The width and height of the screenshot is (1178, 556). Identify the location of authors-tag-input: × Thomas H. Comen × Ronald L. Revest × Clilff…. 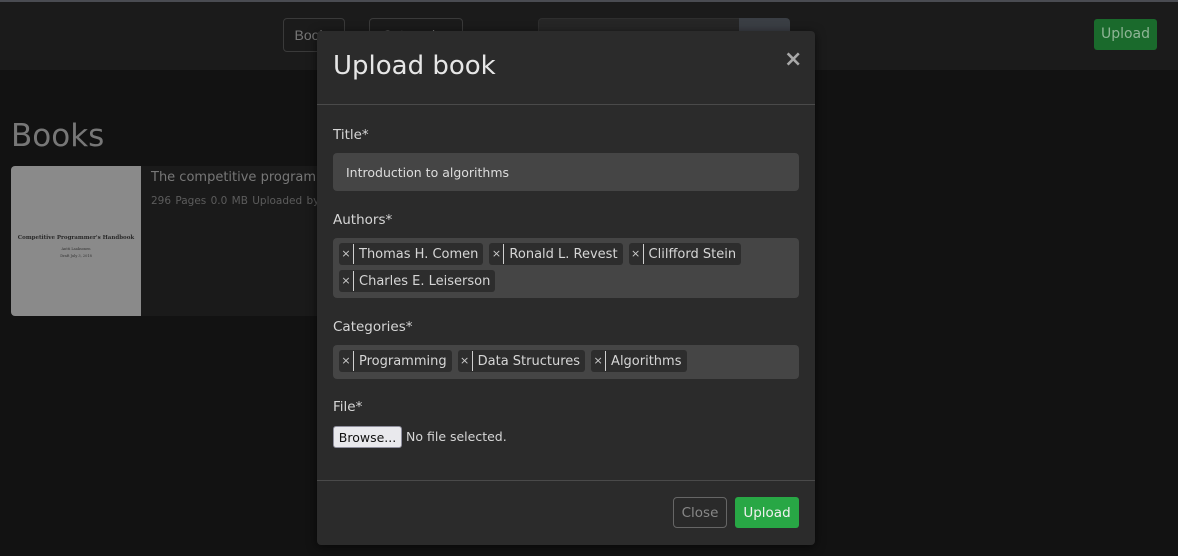
(566, 268).